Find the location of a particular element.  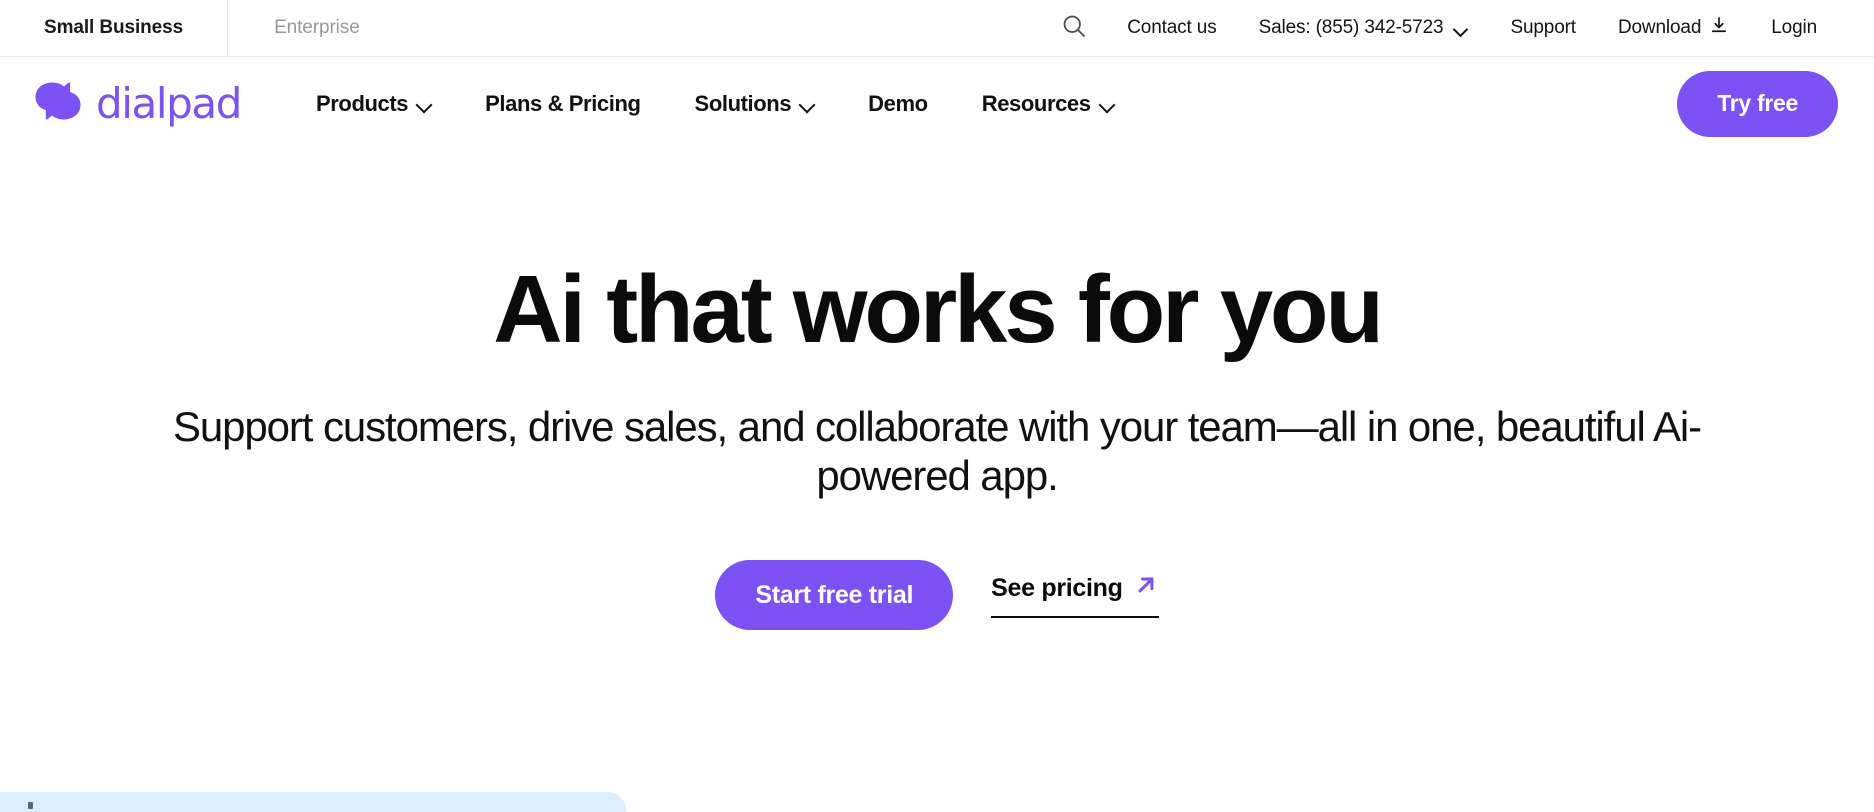

utility-link-login: Login is located at coordinates (1794, 28).